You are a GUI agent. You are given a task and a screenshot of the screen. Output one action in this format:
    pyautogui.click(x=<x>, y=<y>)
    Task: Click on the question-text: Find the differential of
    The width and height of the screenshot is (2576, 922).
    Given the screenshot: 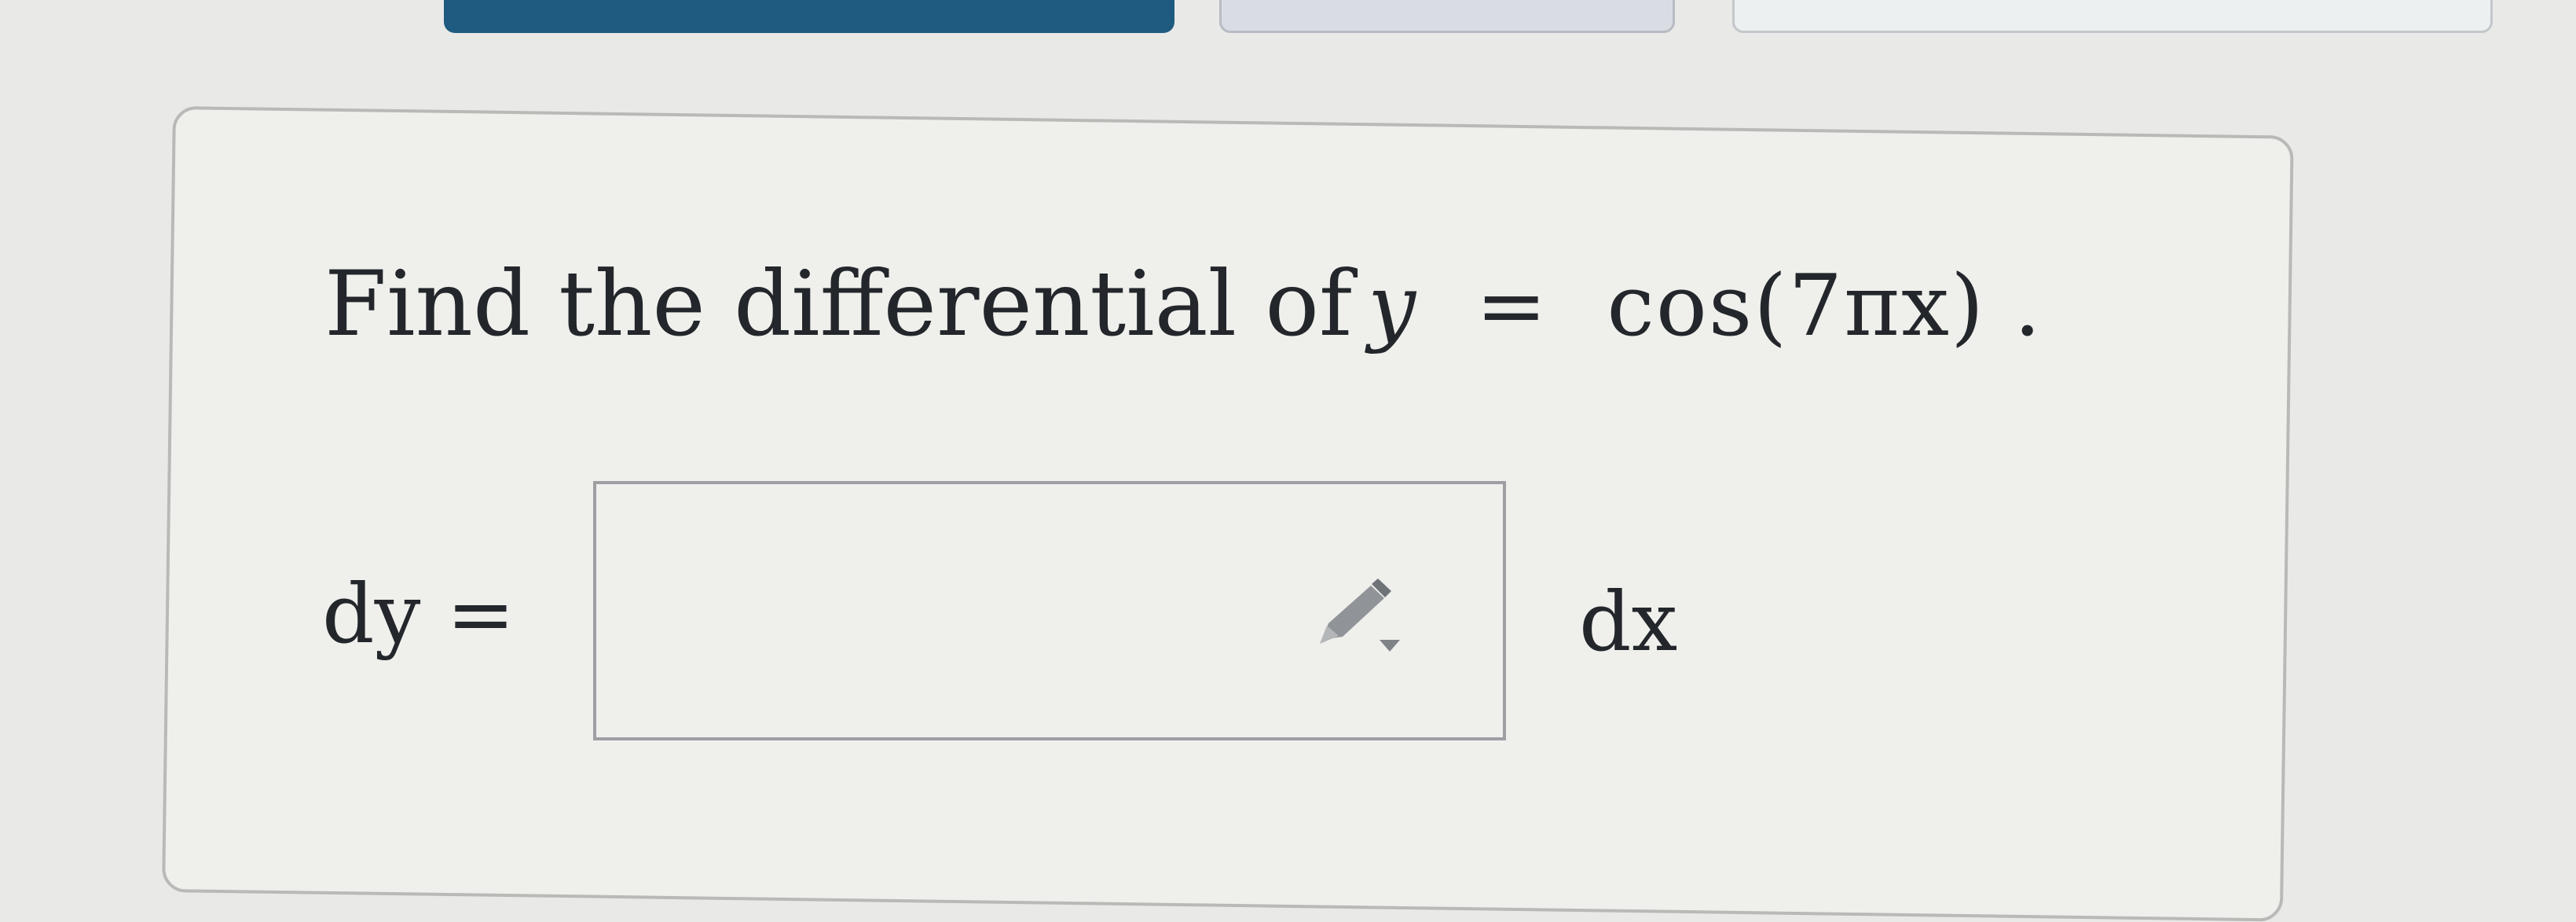 What is the action you would take?
    pyautogui.click(x=838, y=304)
    